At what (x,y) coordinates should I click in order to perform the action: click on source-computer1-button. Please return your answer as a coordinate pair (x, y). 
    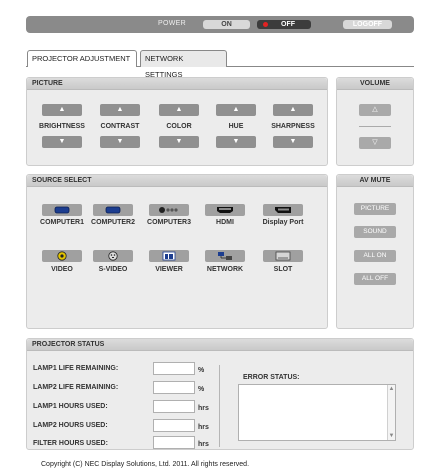
    Looking at the image, I should click on (62, 210).